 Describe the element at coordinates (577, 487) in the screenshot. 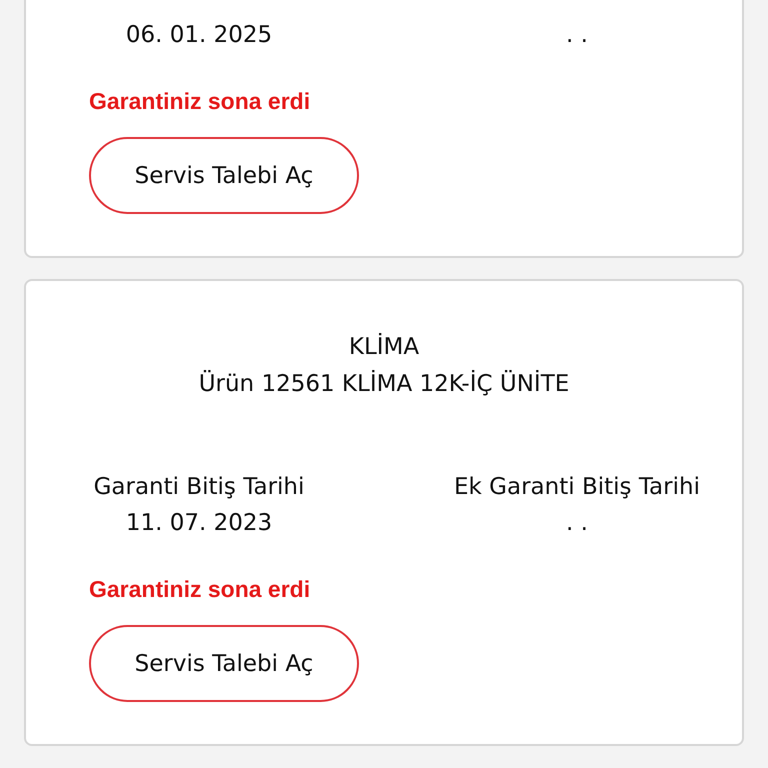

I see `extended-warranty-label: Ek Garanti Bitiş Tarihi` at that location.